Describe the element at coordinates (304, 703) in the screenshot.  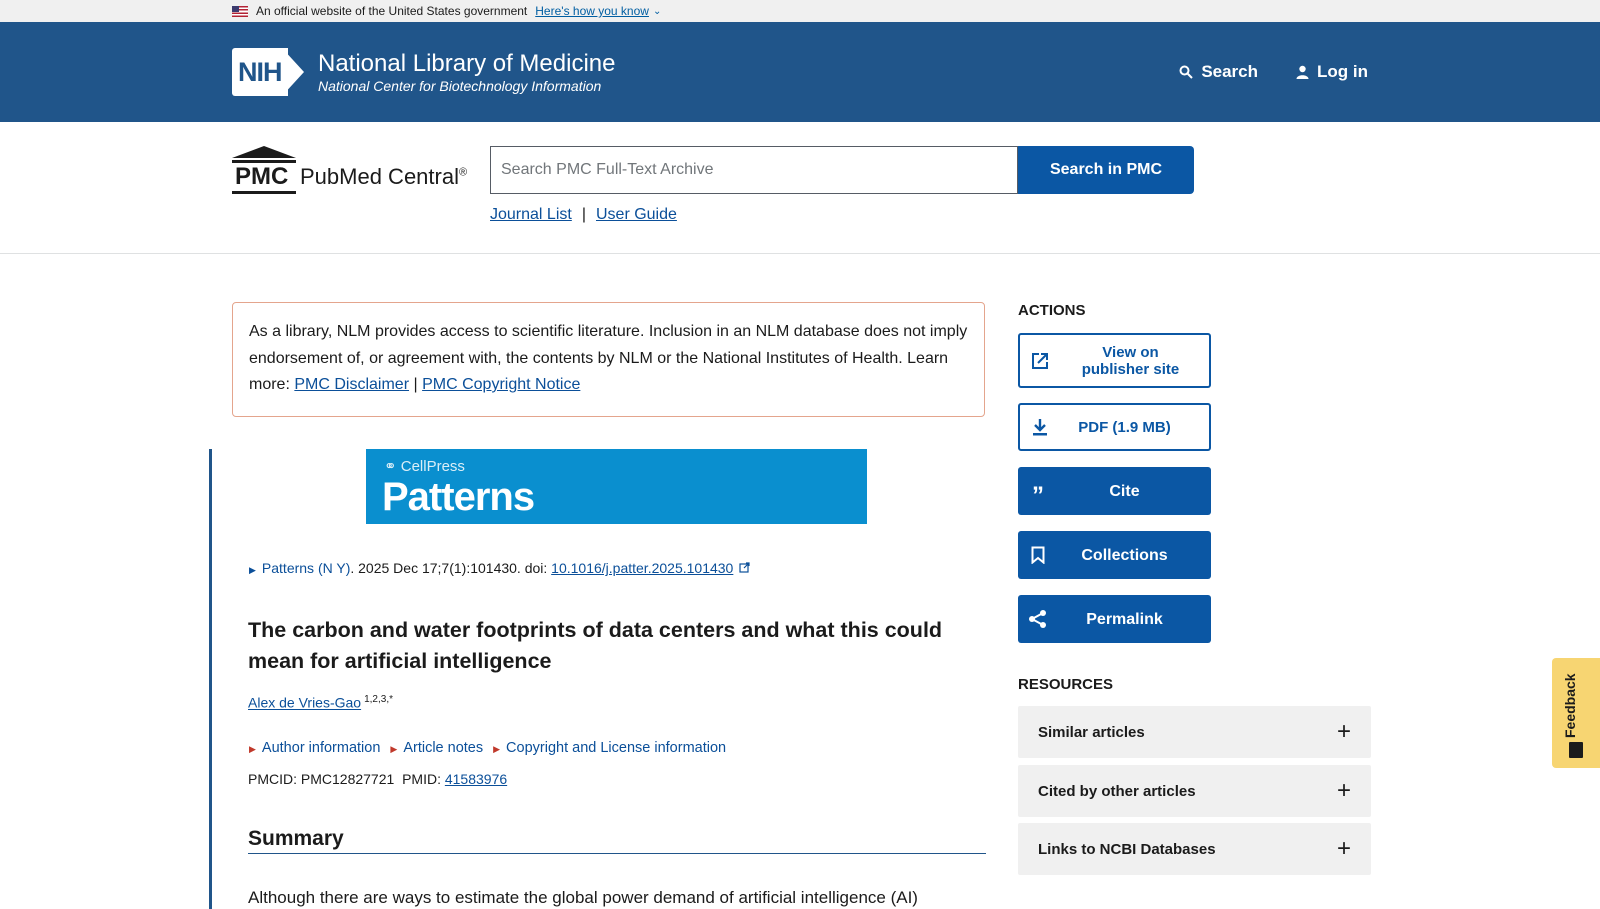
I see `author-link: Alex de Vries-Gao` at that location.